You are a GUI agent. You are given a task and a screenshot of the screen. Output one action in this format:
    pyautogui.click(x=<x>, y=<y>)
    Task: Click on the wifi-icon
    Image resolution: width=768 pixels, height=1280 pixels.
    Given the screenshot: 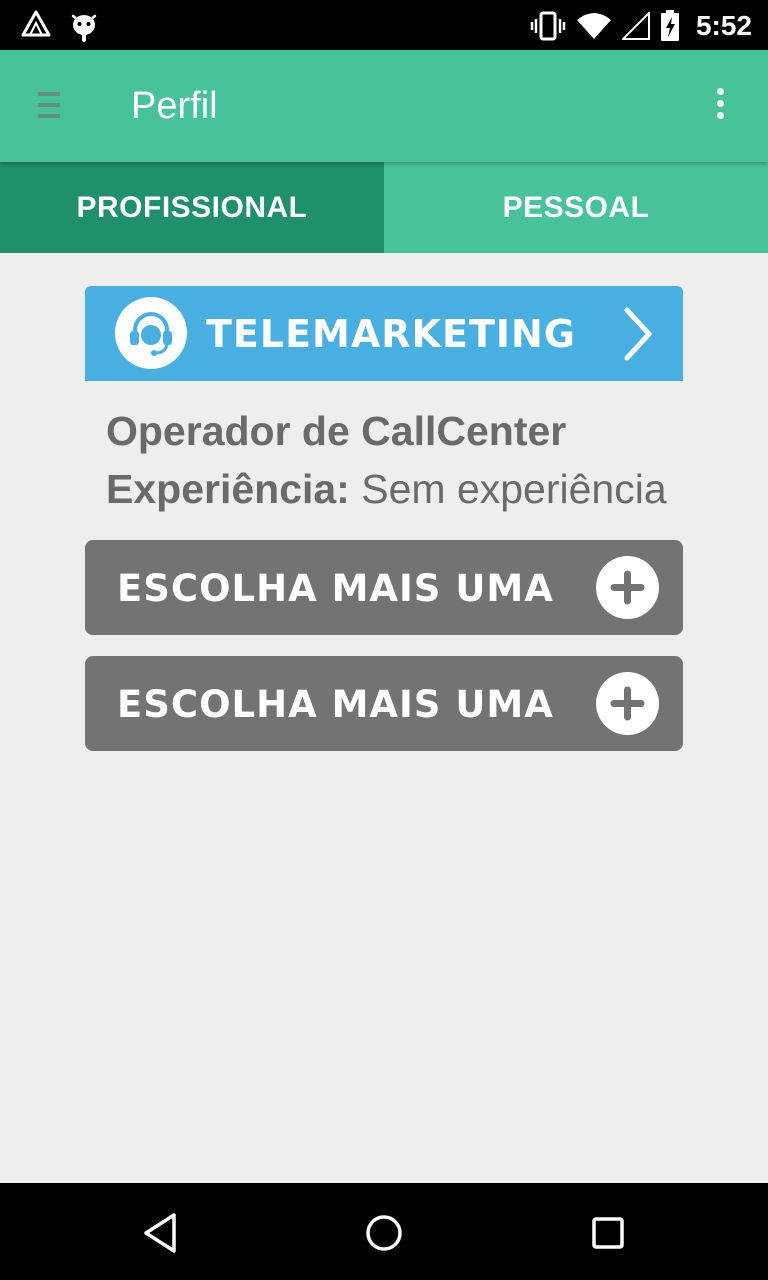 What is the action you would take?
    pyautogui.click(x=593, y=26)
    